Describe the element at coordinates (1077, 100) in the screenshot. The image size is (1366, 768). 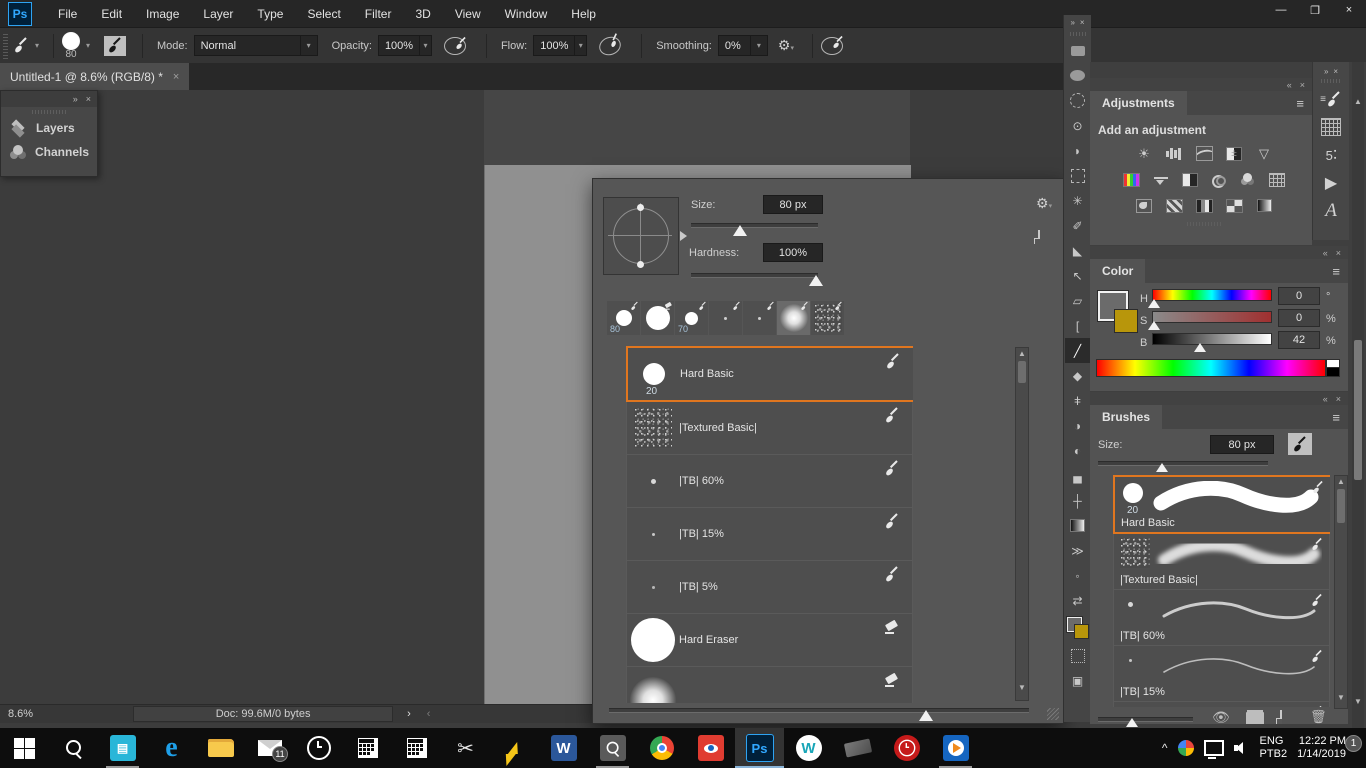
I see `tool-elliptical-marquee-icon` at that location.